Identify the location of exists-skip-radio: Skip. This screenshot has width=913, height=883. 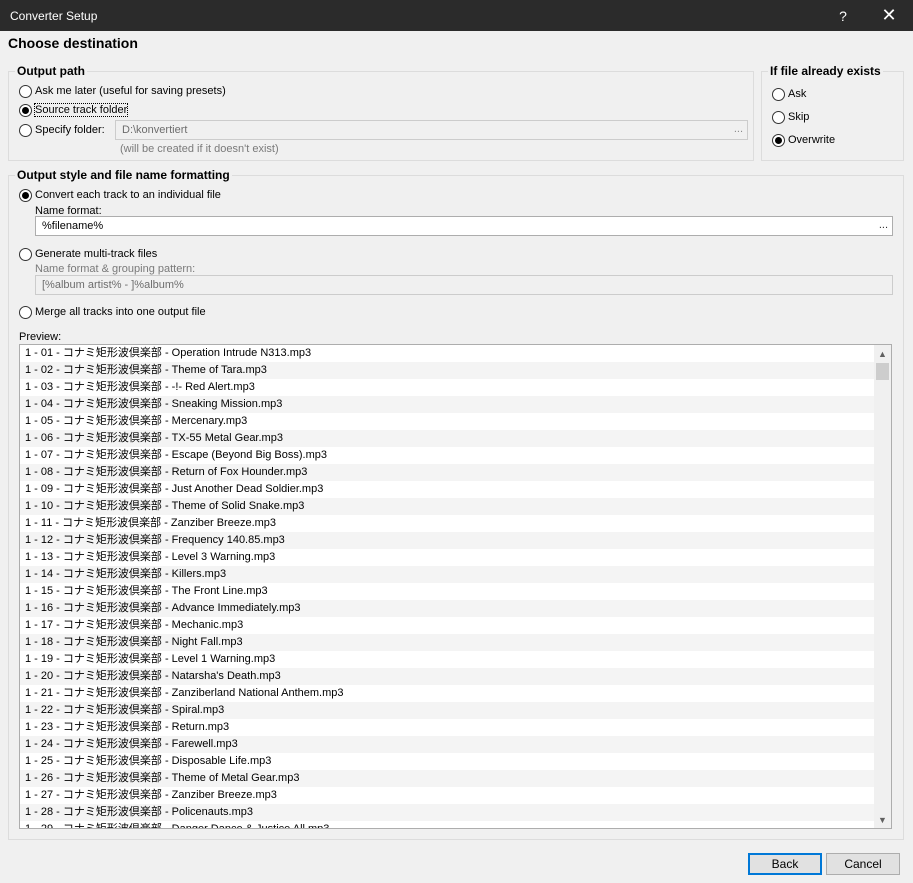
(790, 117).